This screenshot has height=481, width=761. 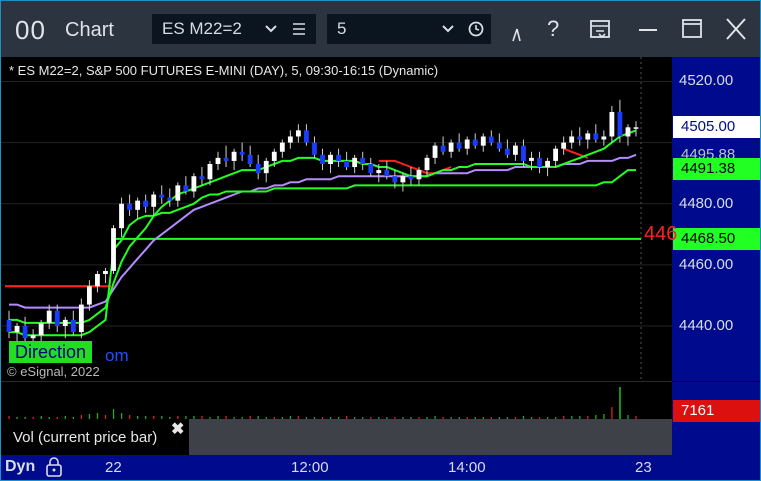 What do you see at coordinates (706, 264) in the screenshot?
I see `price-tick-label: 4460.00` at bounding box center [706, 264].